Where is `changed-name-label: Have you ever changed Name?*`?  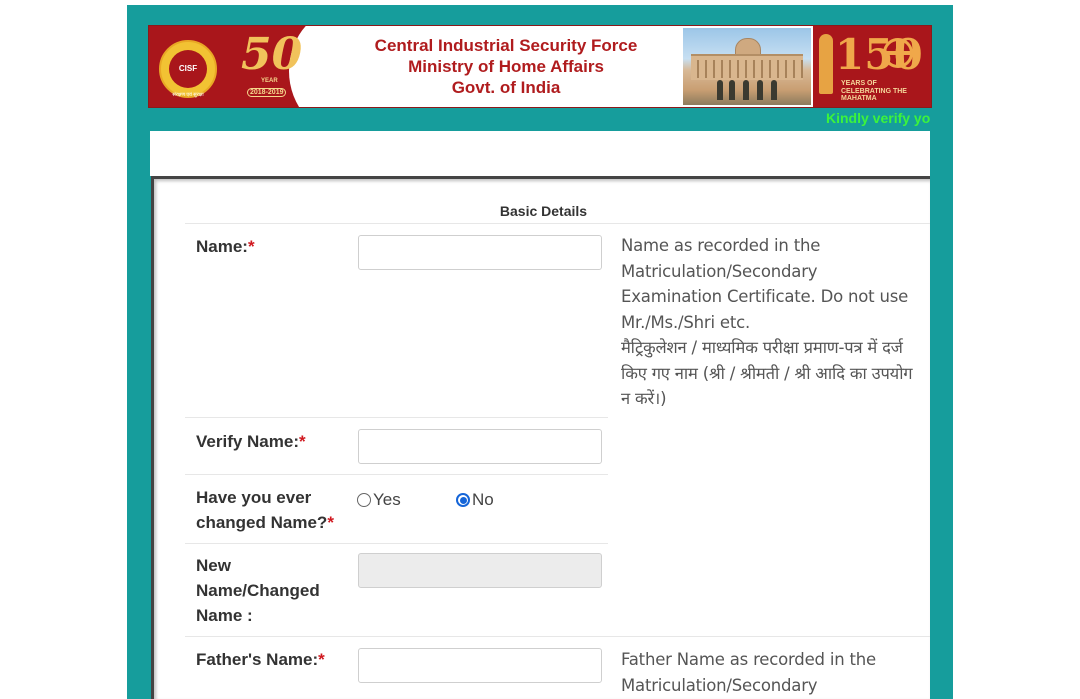 changed-name-label: Have you ever changed Name?* is located at coordinates (265, 510).